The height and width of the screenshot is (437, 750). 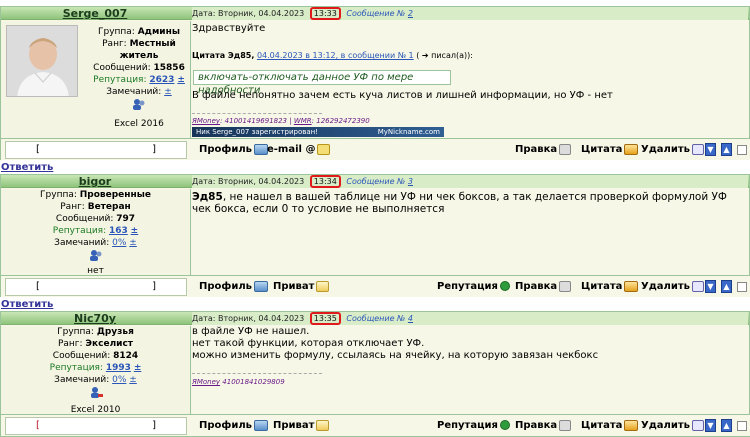 What do you see at coordinates (161, 80) in the screenshot?
I see `reputation-value: 2623` at bounding box center [161, 80].